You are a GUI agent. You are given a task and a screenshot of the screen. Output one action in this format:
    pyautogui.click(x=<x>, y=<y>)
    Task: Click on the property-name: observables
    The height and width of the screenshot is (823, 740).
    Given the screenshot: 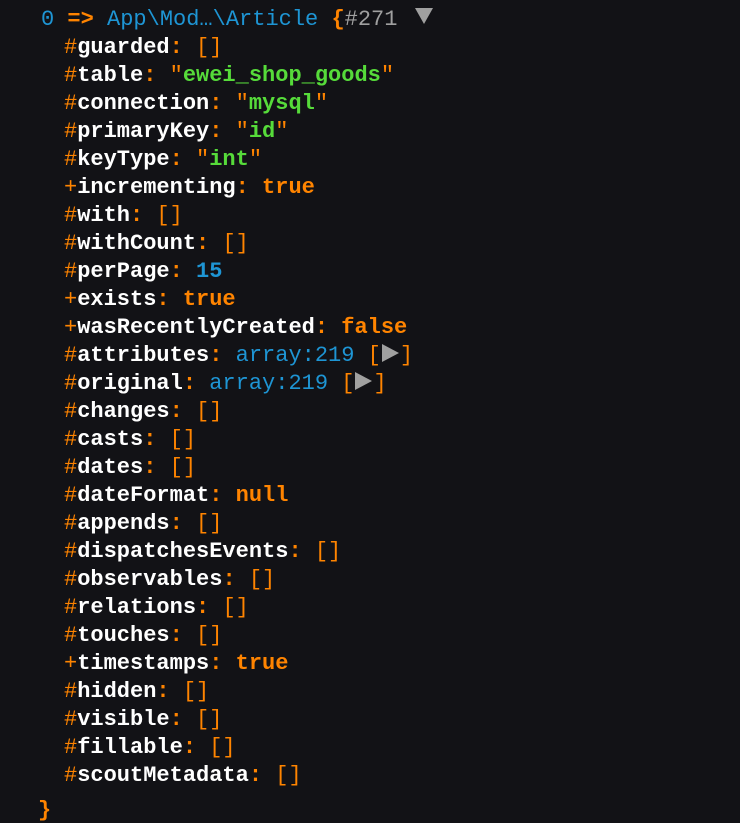 What is the action you would take?
    pyautogui.click(x=150, y=579)
    